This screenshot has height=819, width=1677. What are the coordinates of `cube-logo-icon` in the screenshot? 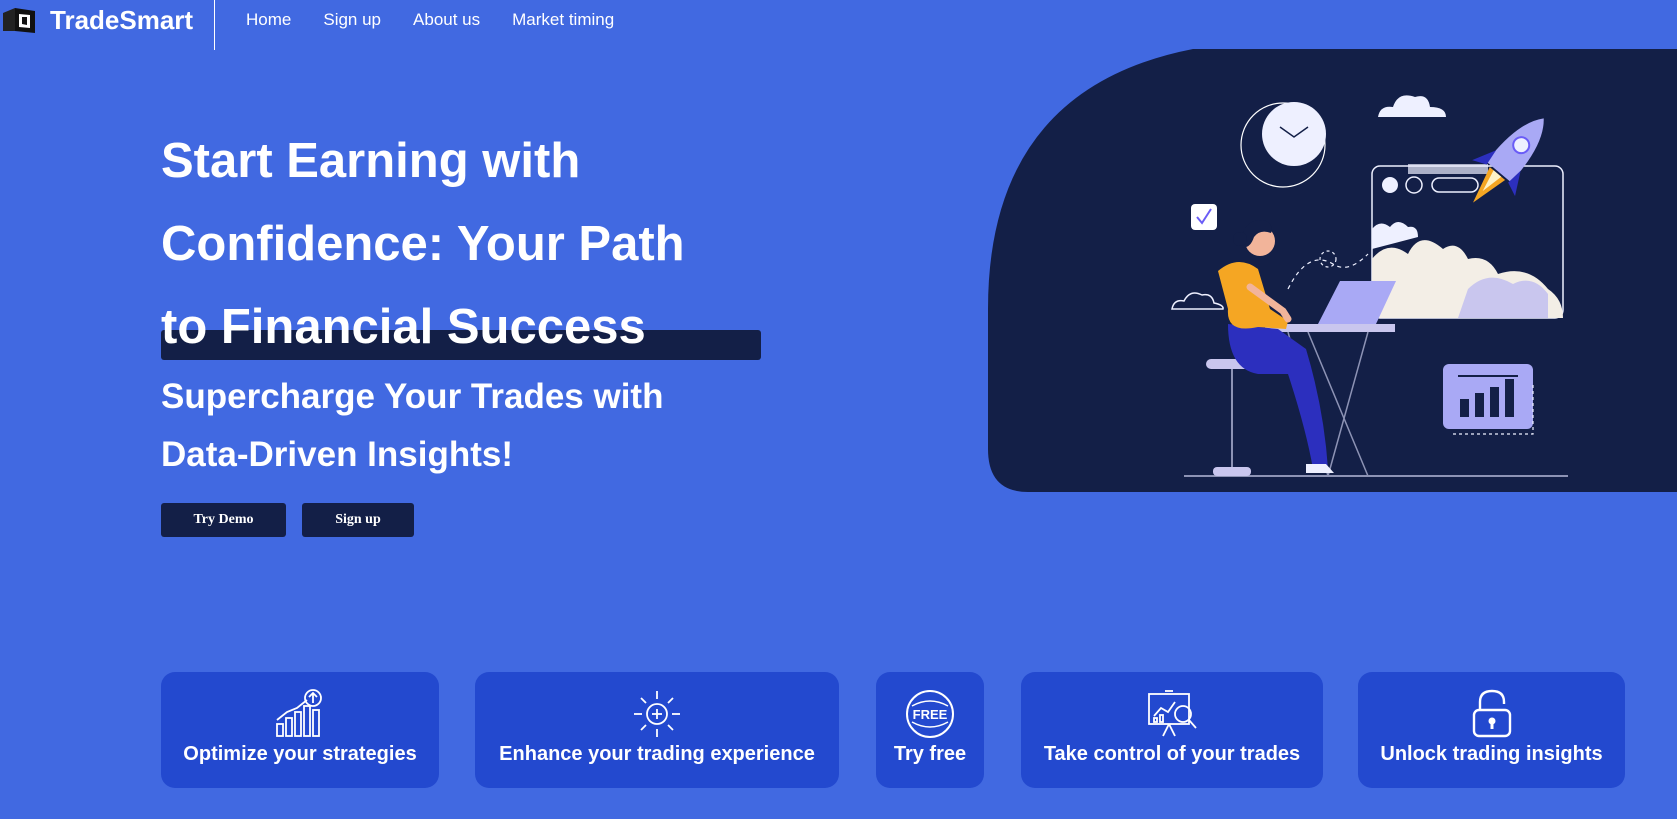 It's located at (19, 19).